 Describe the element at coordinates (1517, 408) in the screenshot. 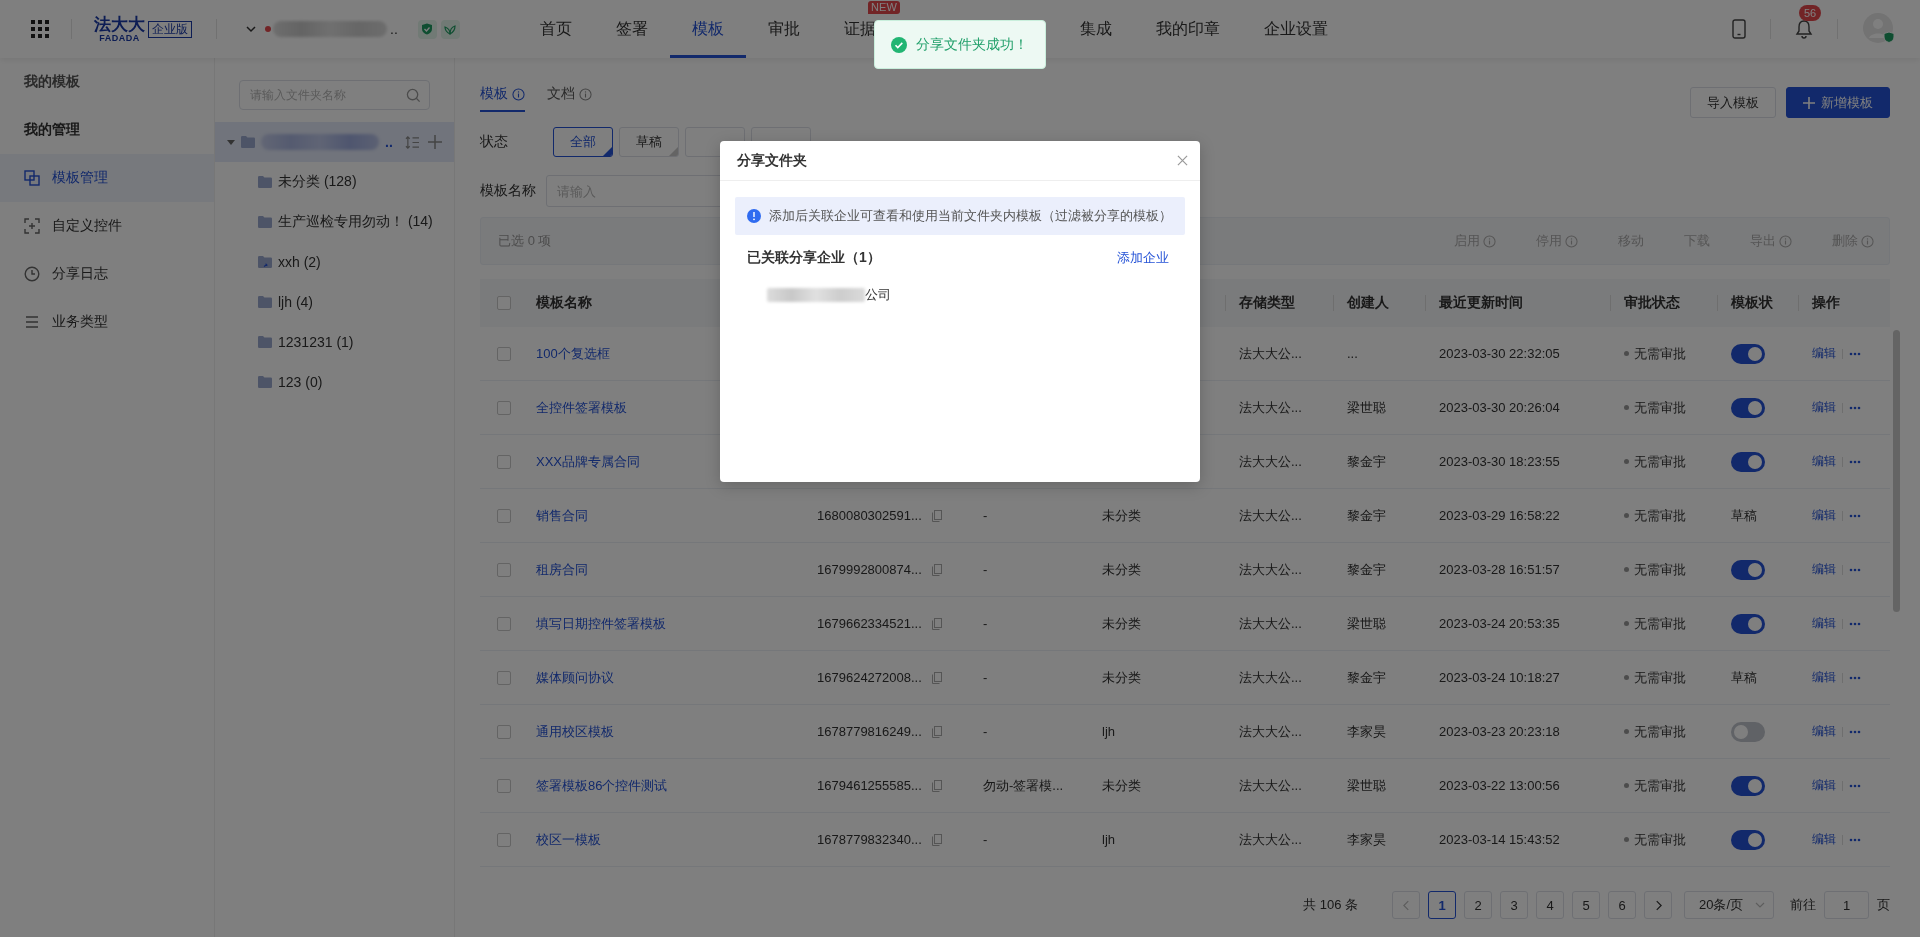

I see `table-cell: 2023-03-30 20:26:04` at that location.